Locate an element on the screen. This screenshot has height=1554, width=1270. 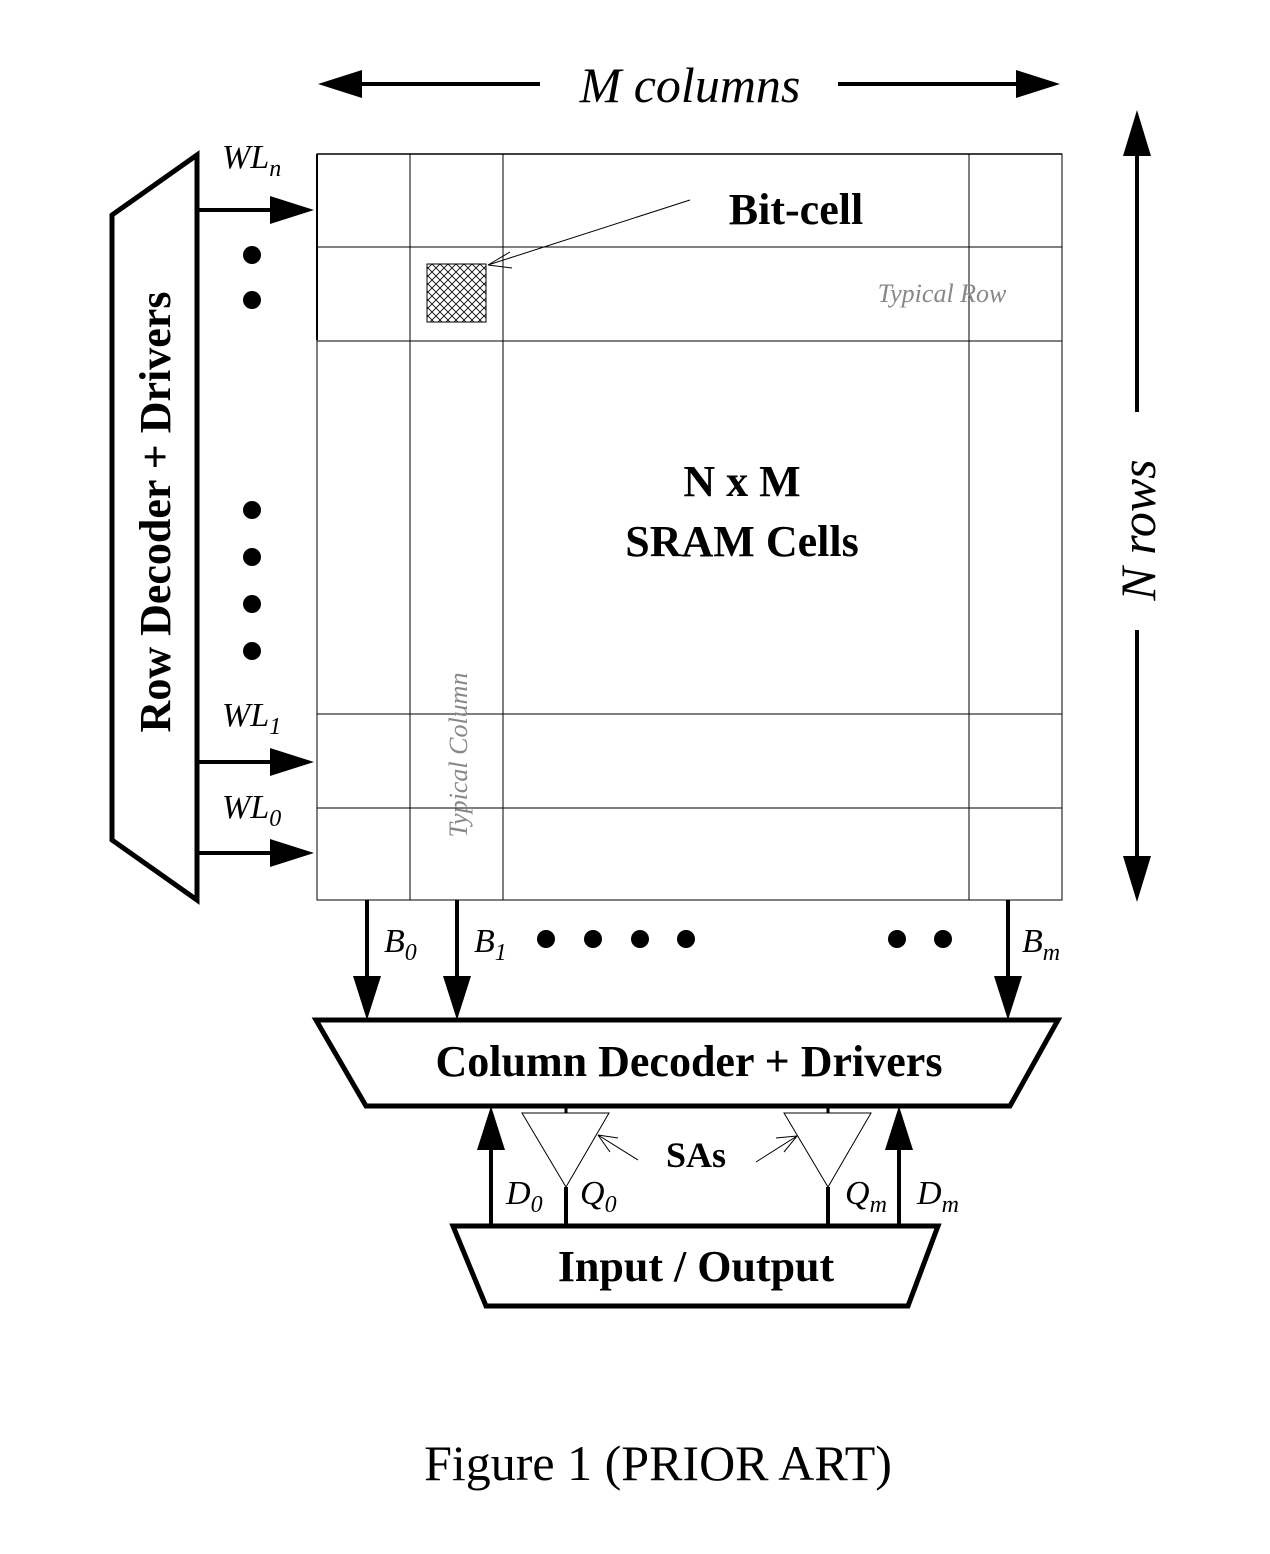
array-label-line2: SRAM Cells is located at coordinates (741, 541).